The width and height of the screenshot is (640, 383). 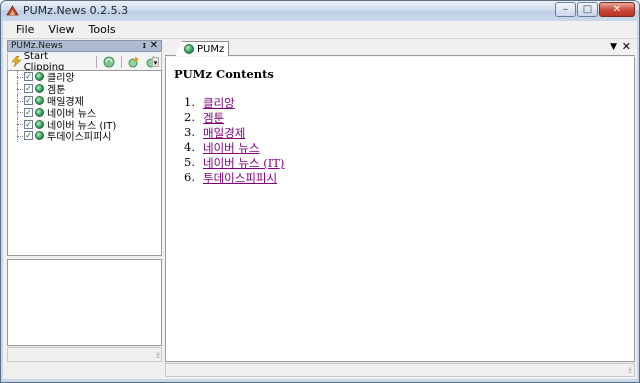 What do you see at coordinates (144, 46) in the screenshot?
I see `pin-icon: ᵻ` at bounding box center [144, 46].